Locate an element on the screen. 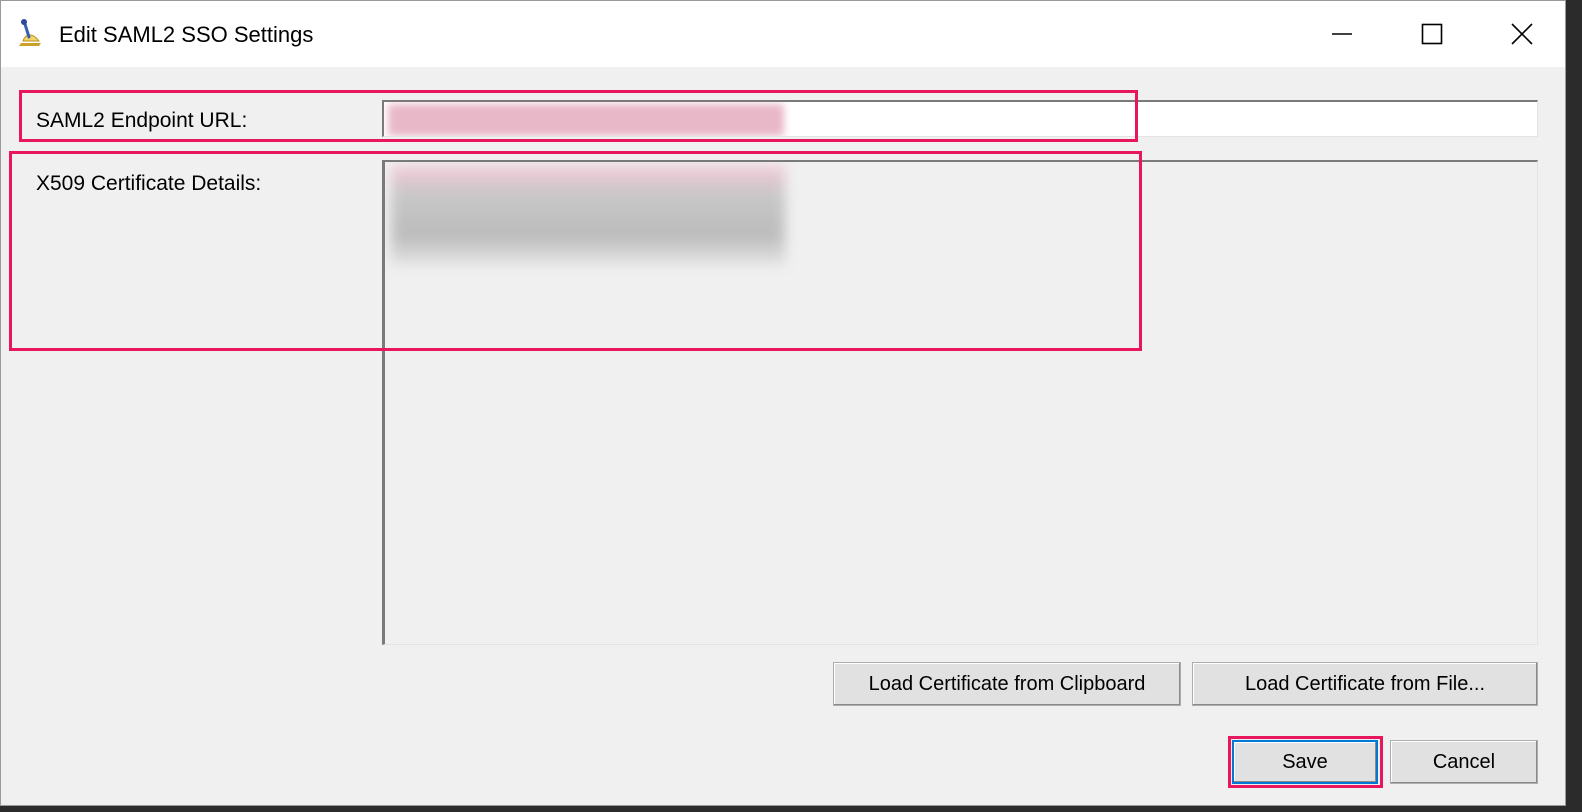 This screenshot has width=1582, height=812. endpoint-url-label: SAML2 Endpoint URL: is located at coordinates (142, 120).